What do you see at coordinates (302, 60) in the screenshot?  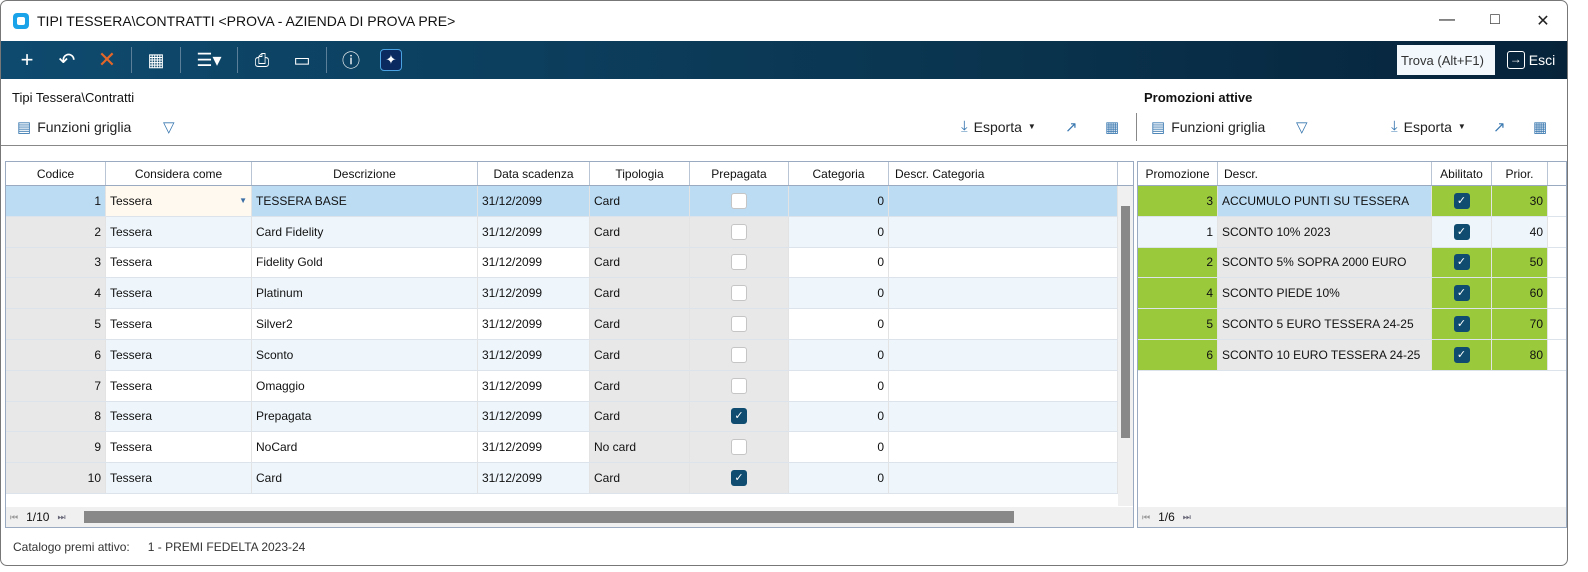 I see `monitor-icon: ▭` at bounding box center [302, 60].